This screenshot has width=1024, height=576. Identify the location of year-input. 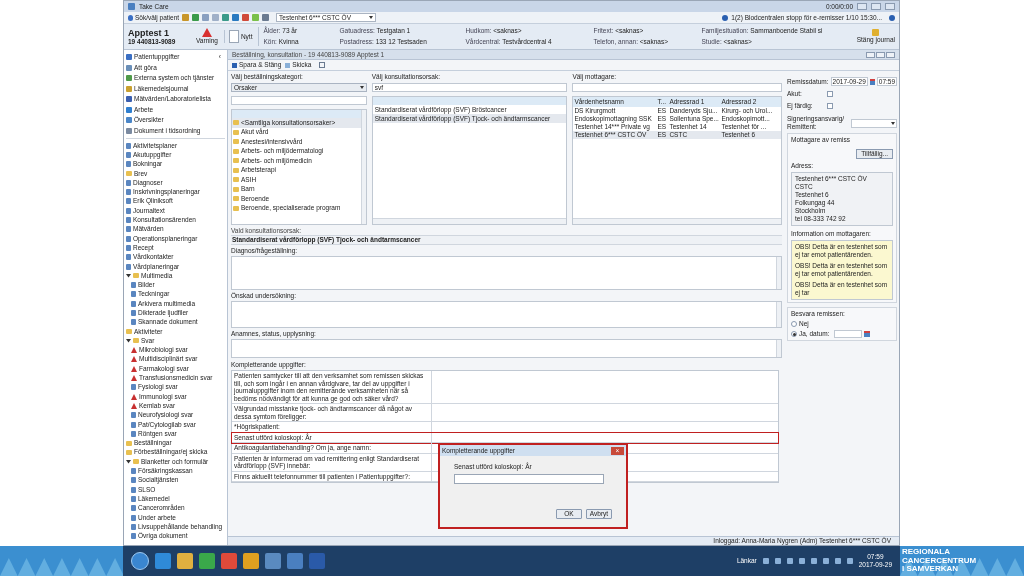
(529, 479).